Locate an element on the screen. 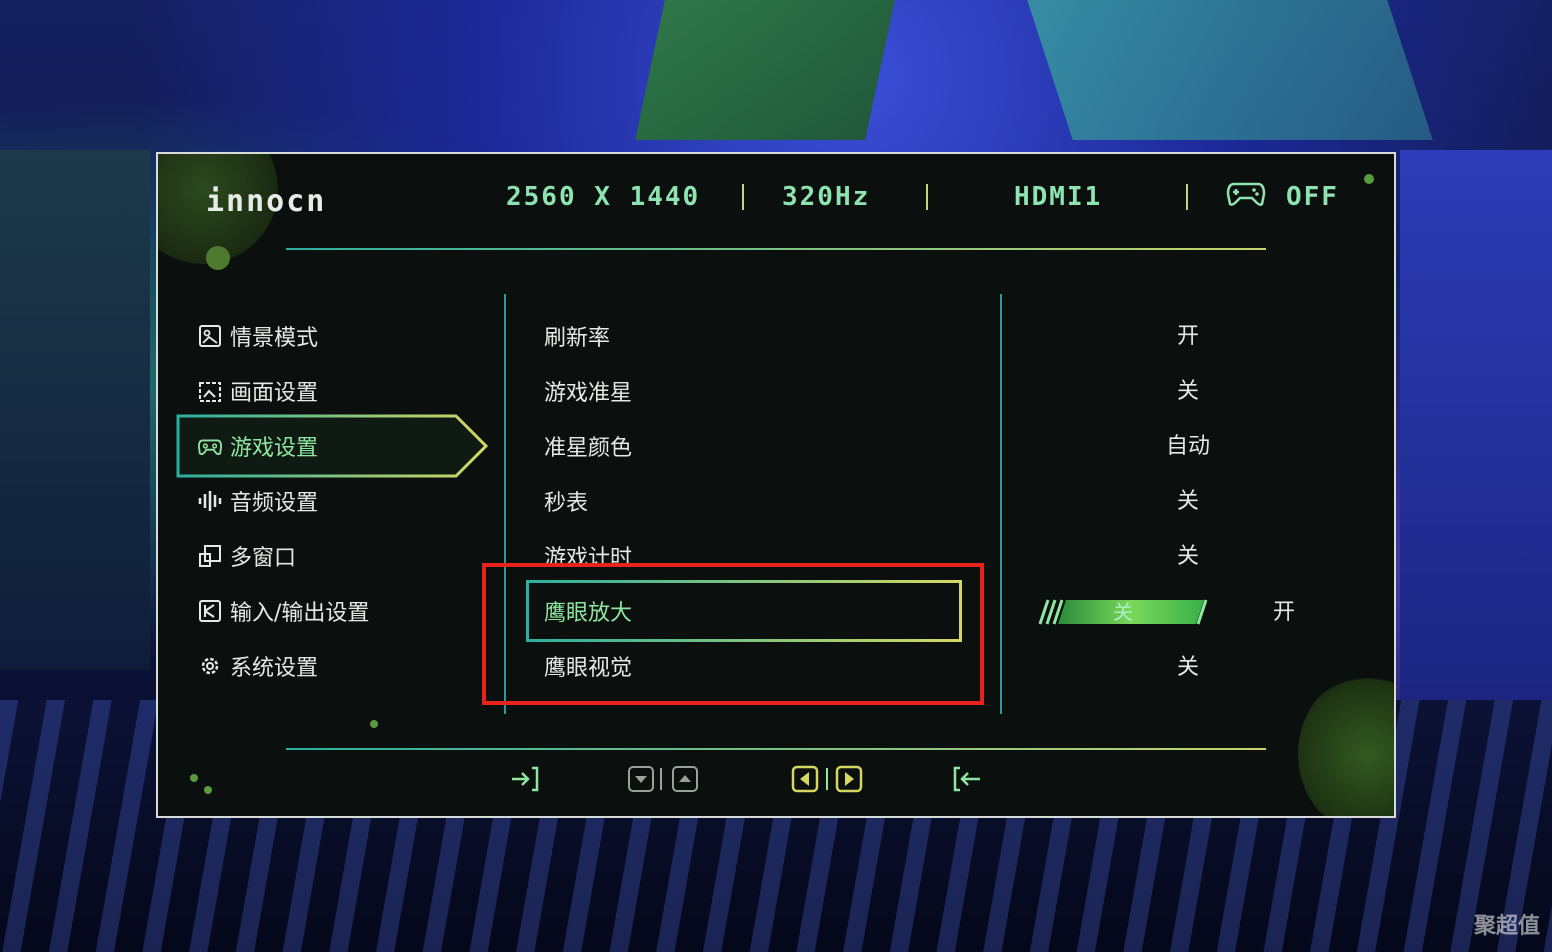 This screenshot has width=1552, height=952. menu-item-label: 系统设置 is located at coordinates (274, 668).